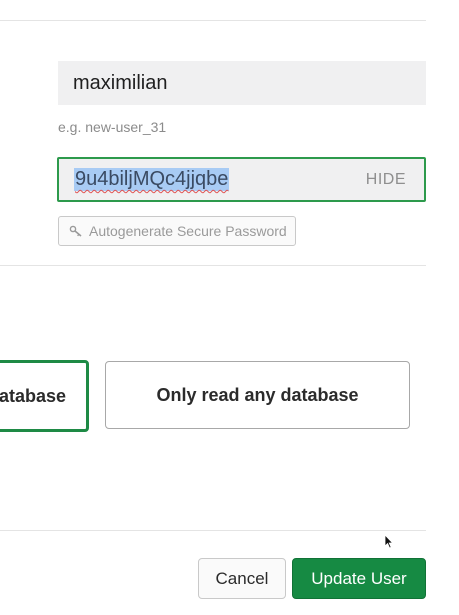 The width and height of the screenshot is (459, 615). I want to click on password-value: 9u4biljMQc4jjqbe, so click(152, 179).